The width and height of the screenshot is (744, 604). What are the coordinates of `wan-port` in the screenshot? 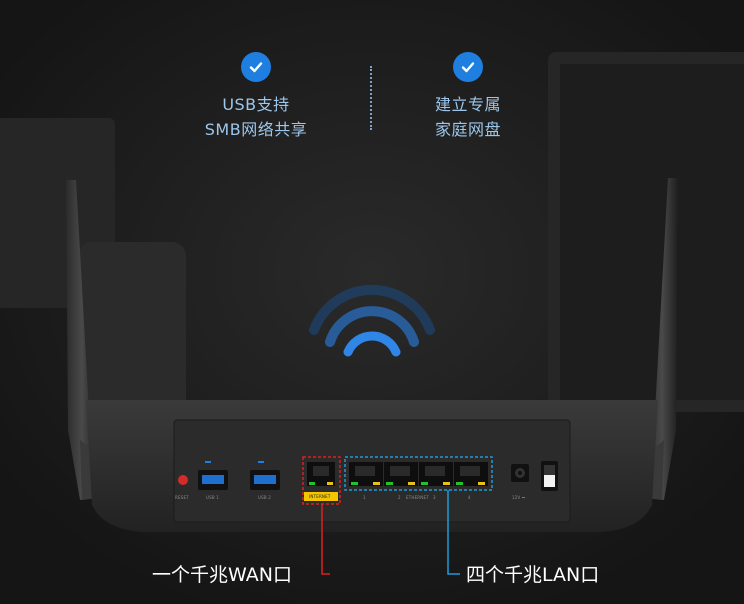 It's located at (321, 474).